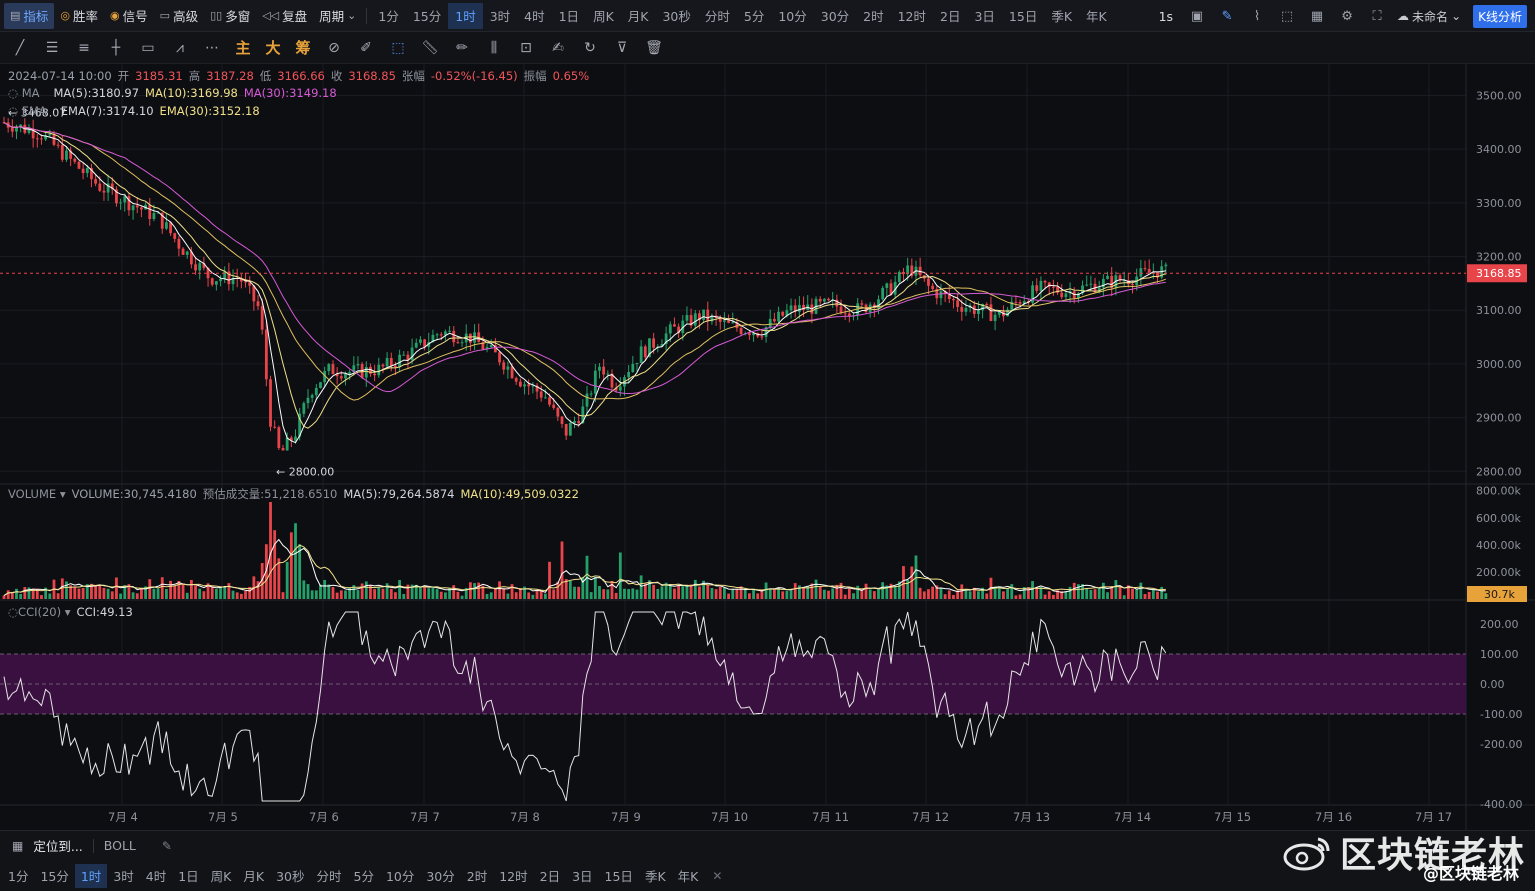 Image resolution: width=1535 pixels, height=891 pixels. I want to click on boll-indicator-button: BOLL, so click(120, 845).